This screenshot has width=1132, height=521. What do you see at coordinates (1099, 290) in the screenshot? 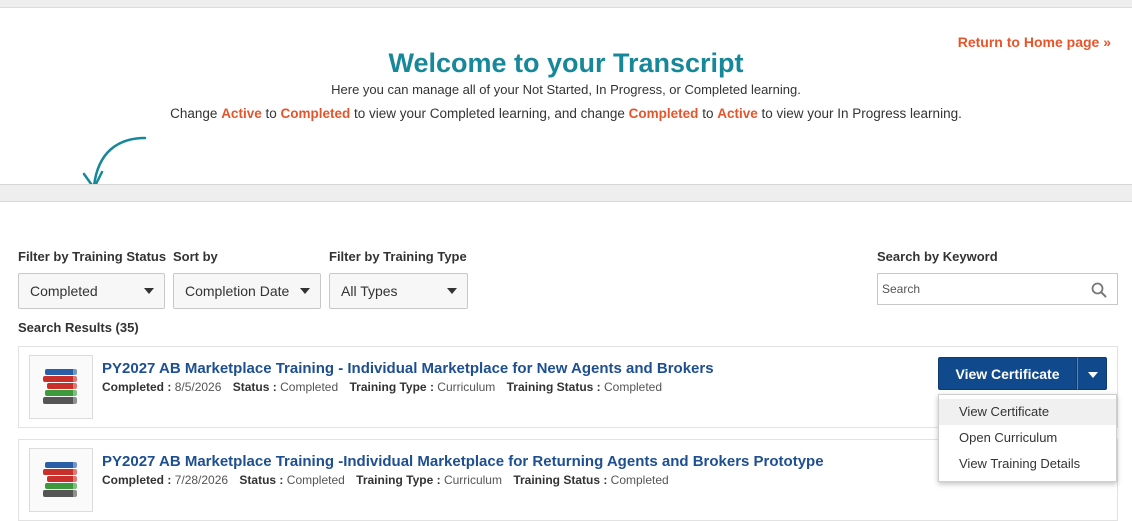
I see `search-icon` at bounding box center [1099, 290].